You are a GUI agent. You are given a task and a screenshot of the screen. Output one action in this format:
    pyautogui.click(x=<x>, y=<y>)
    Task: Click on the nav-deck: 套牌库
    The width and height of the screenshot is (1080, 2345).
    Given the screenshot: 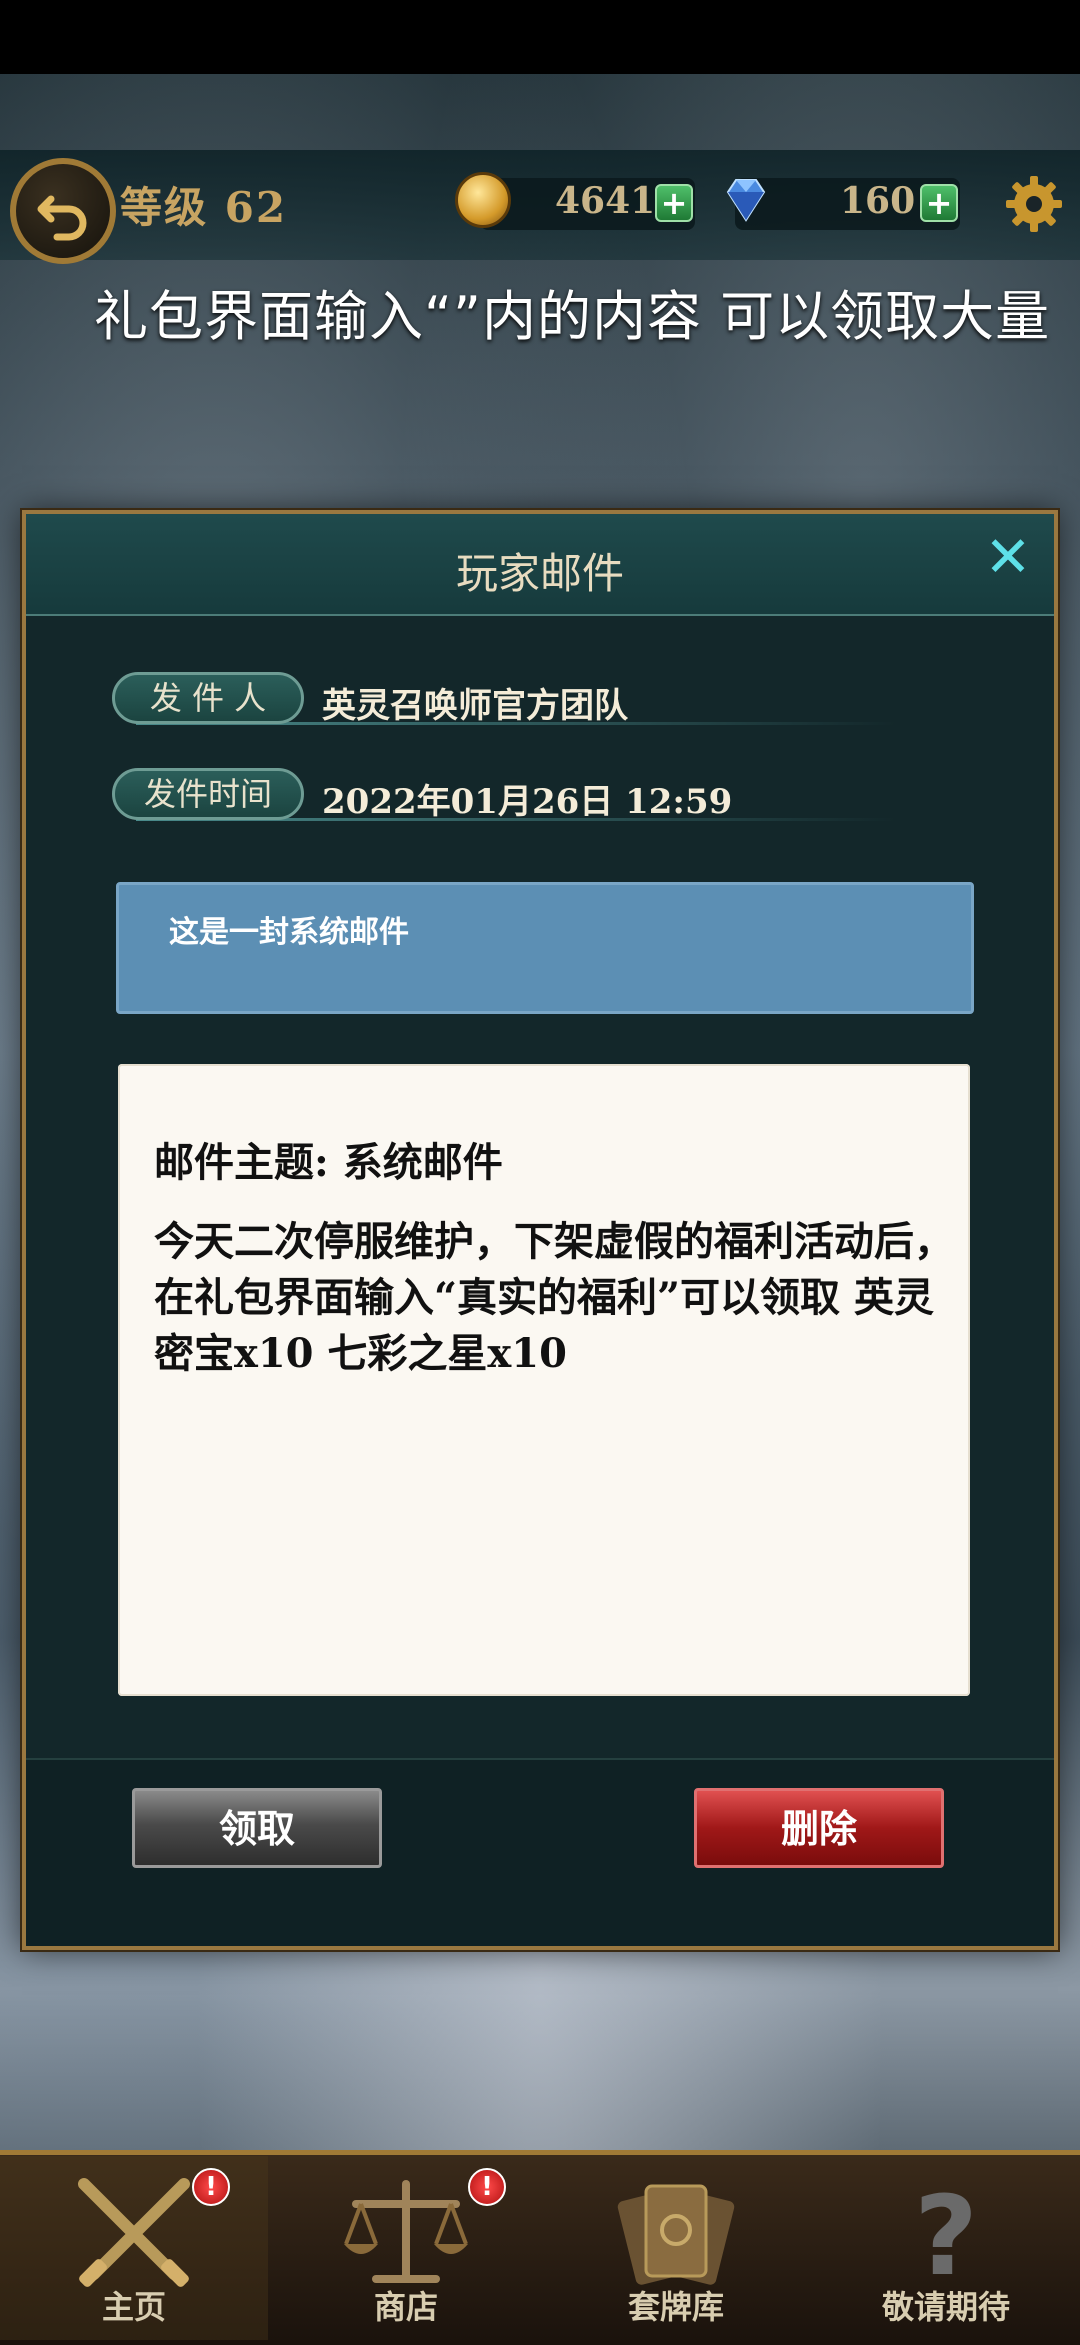 What is the action you would take?
    pyautogui.click(x=676, y=2248)
    